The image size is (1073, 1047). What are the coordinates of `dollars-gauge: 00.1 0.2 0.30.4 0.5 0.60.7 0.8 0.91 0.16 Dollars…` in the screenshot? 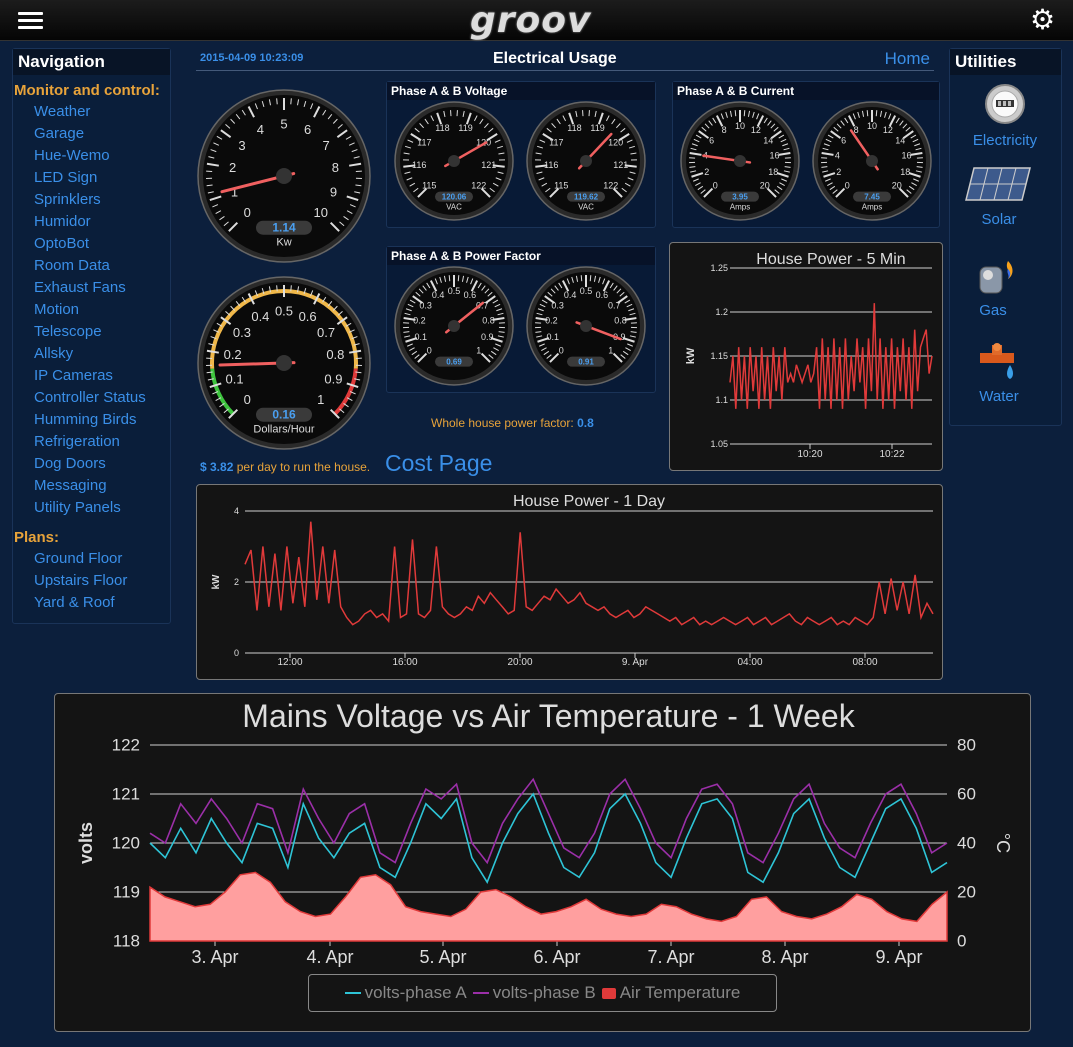 It's located at (284, 363).